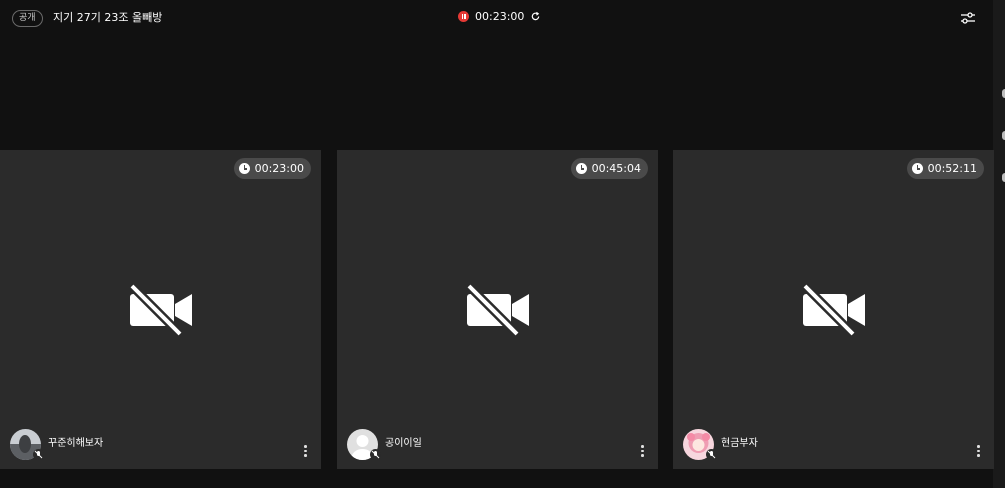  What do you see at coordinates (999, 244) in the screenshot?
I see `side-scroll-strip` at bounding box center [999, 244].